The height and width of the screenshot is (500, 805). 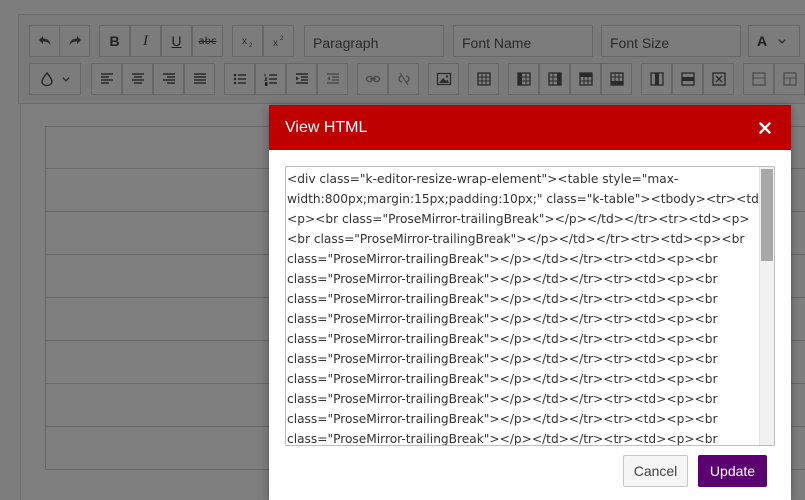 I want to click on update-button: Update, so click(x=732, y=471).